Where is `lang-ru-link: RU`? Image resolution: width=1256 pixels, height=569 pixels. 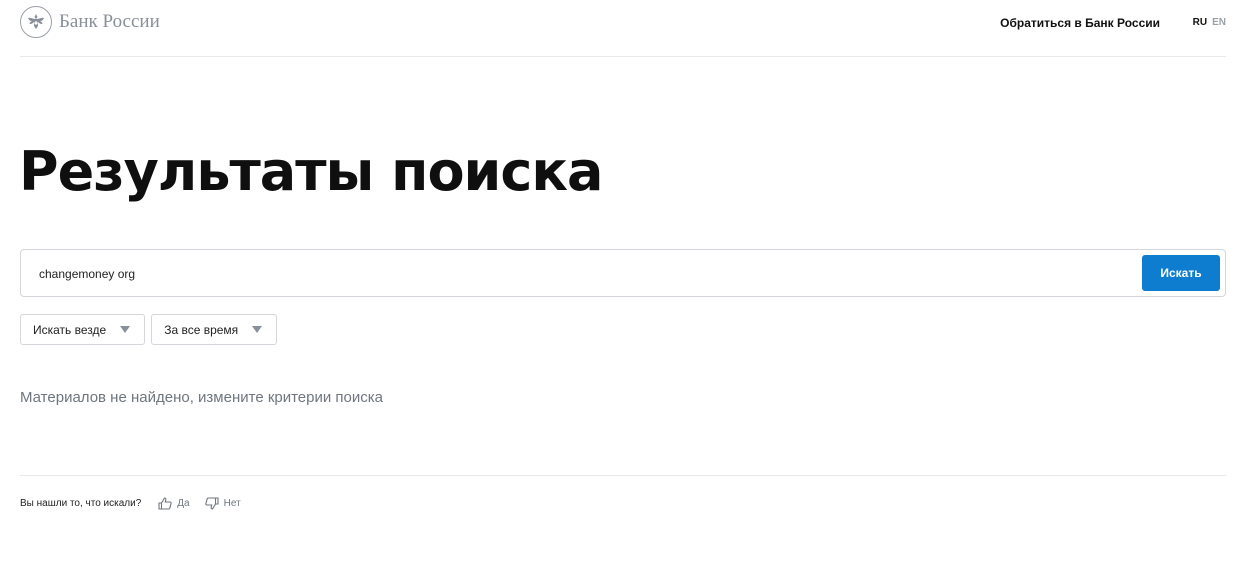
lang-ru-link: RU is located at coordinates (1200, 22).